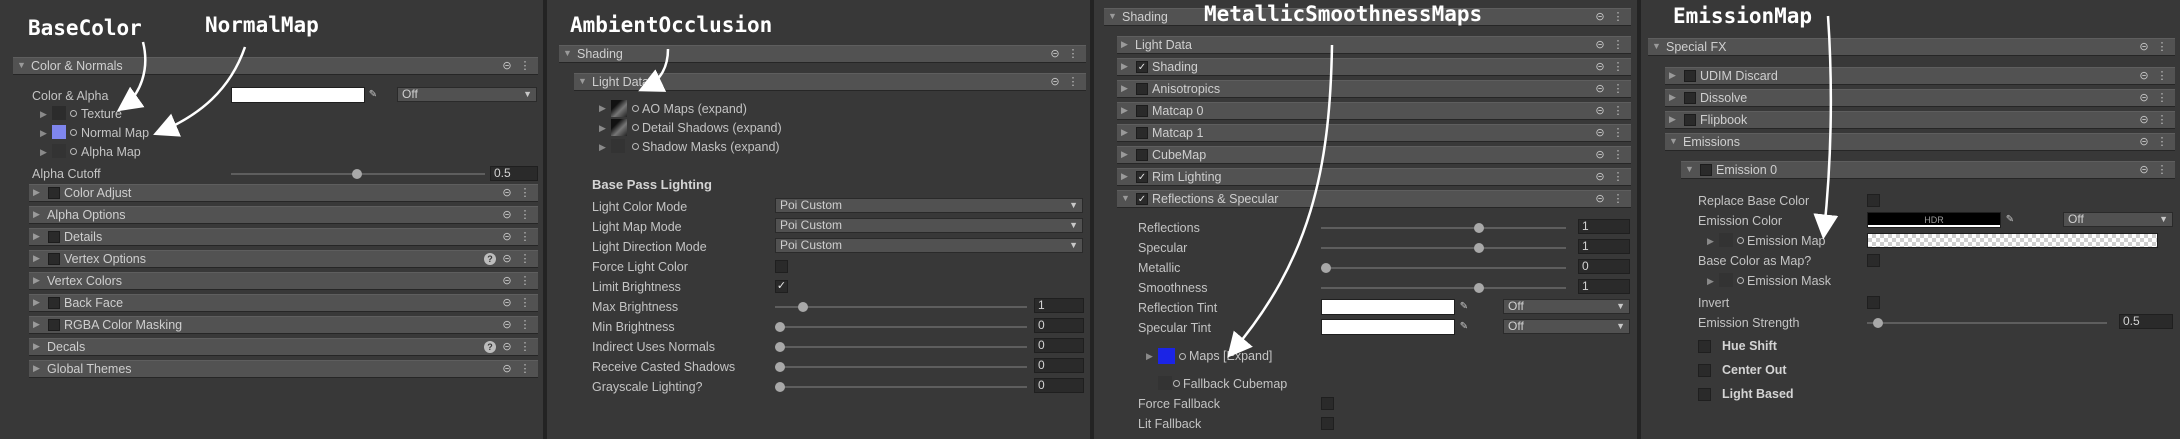 This screenshot has height=439, width=2180. What do you see at coordinates (901, 367) in the screenshot?
I see `receive-casted-shadows-slider` at bounding box center [901, 367].